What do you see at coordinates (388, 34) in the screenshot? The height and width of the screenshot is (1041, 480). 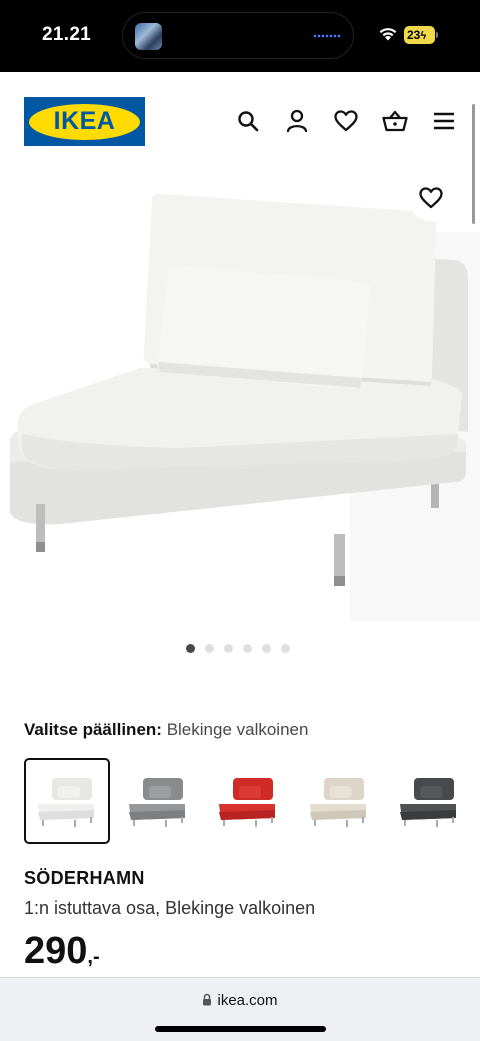 I see `wifi-icon` at bounding box center [388, 34].